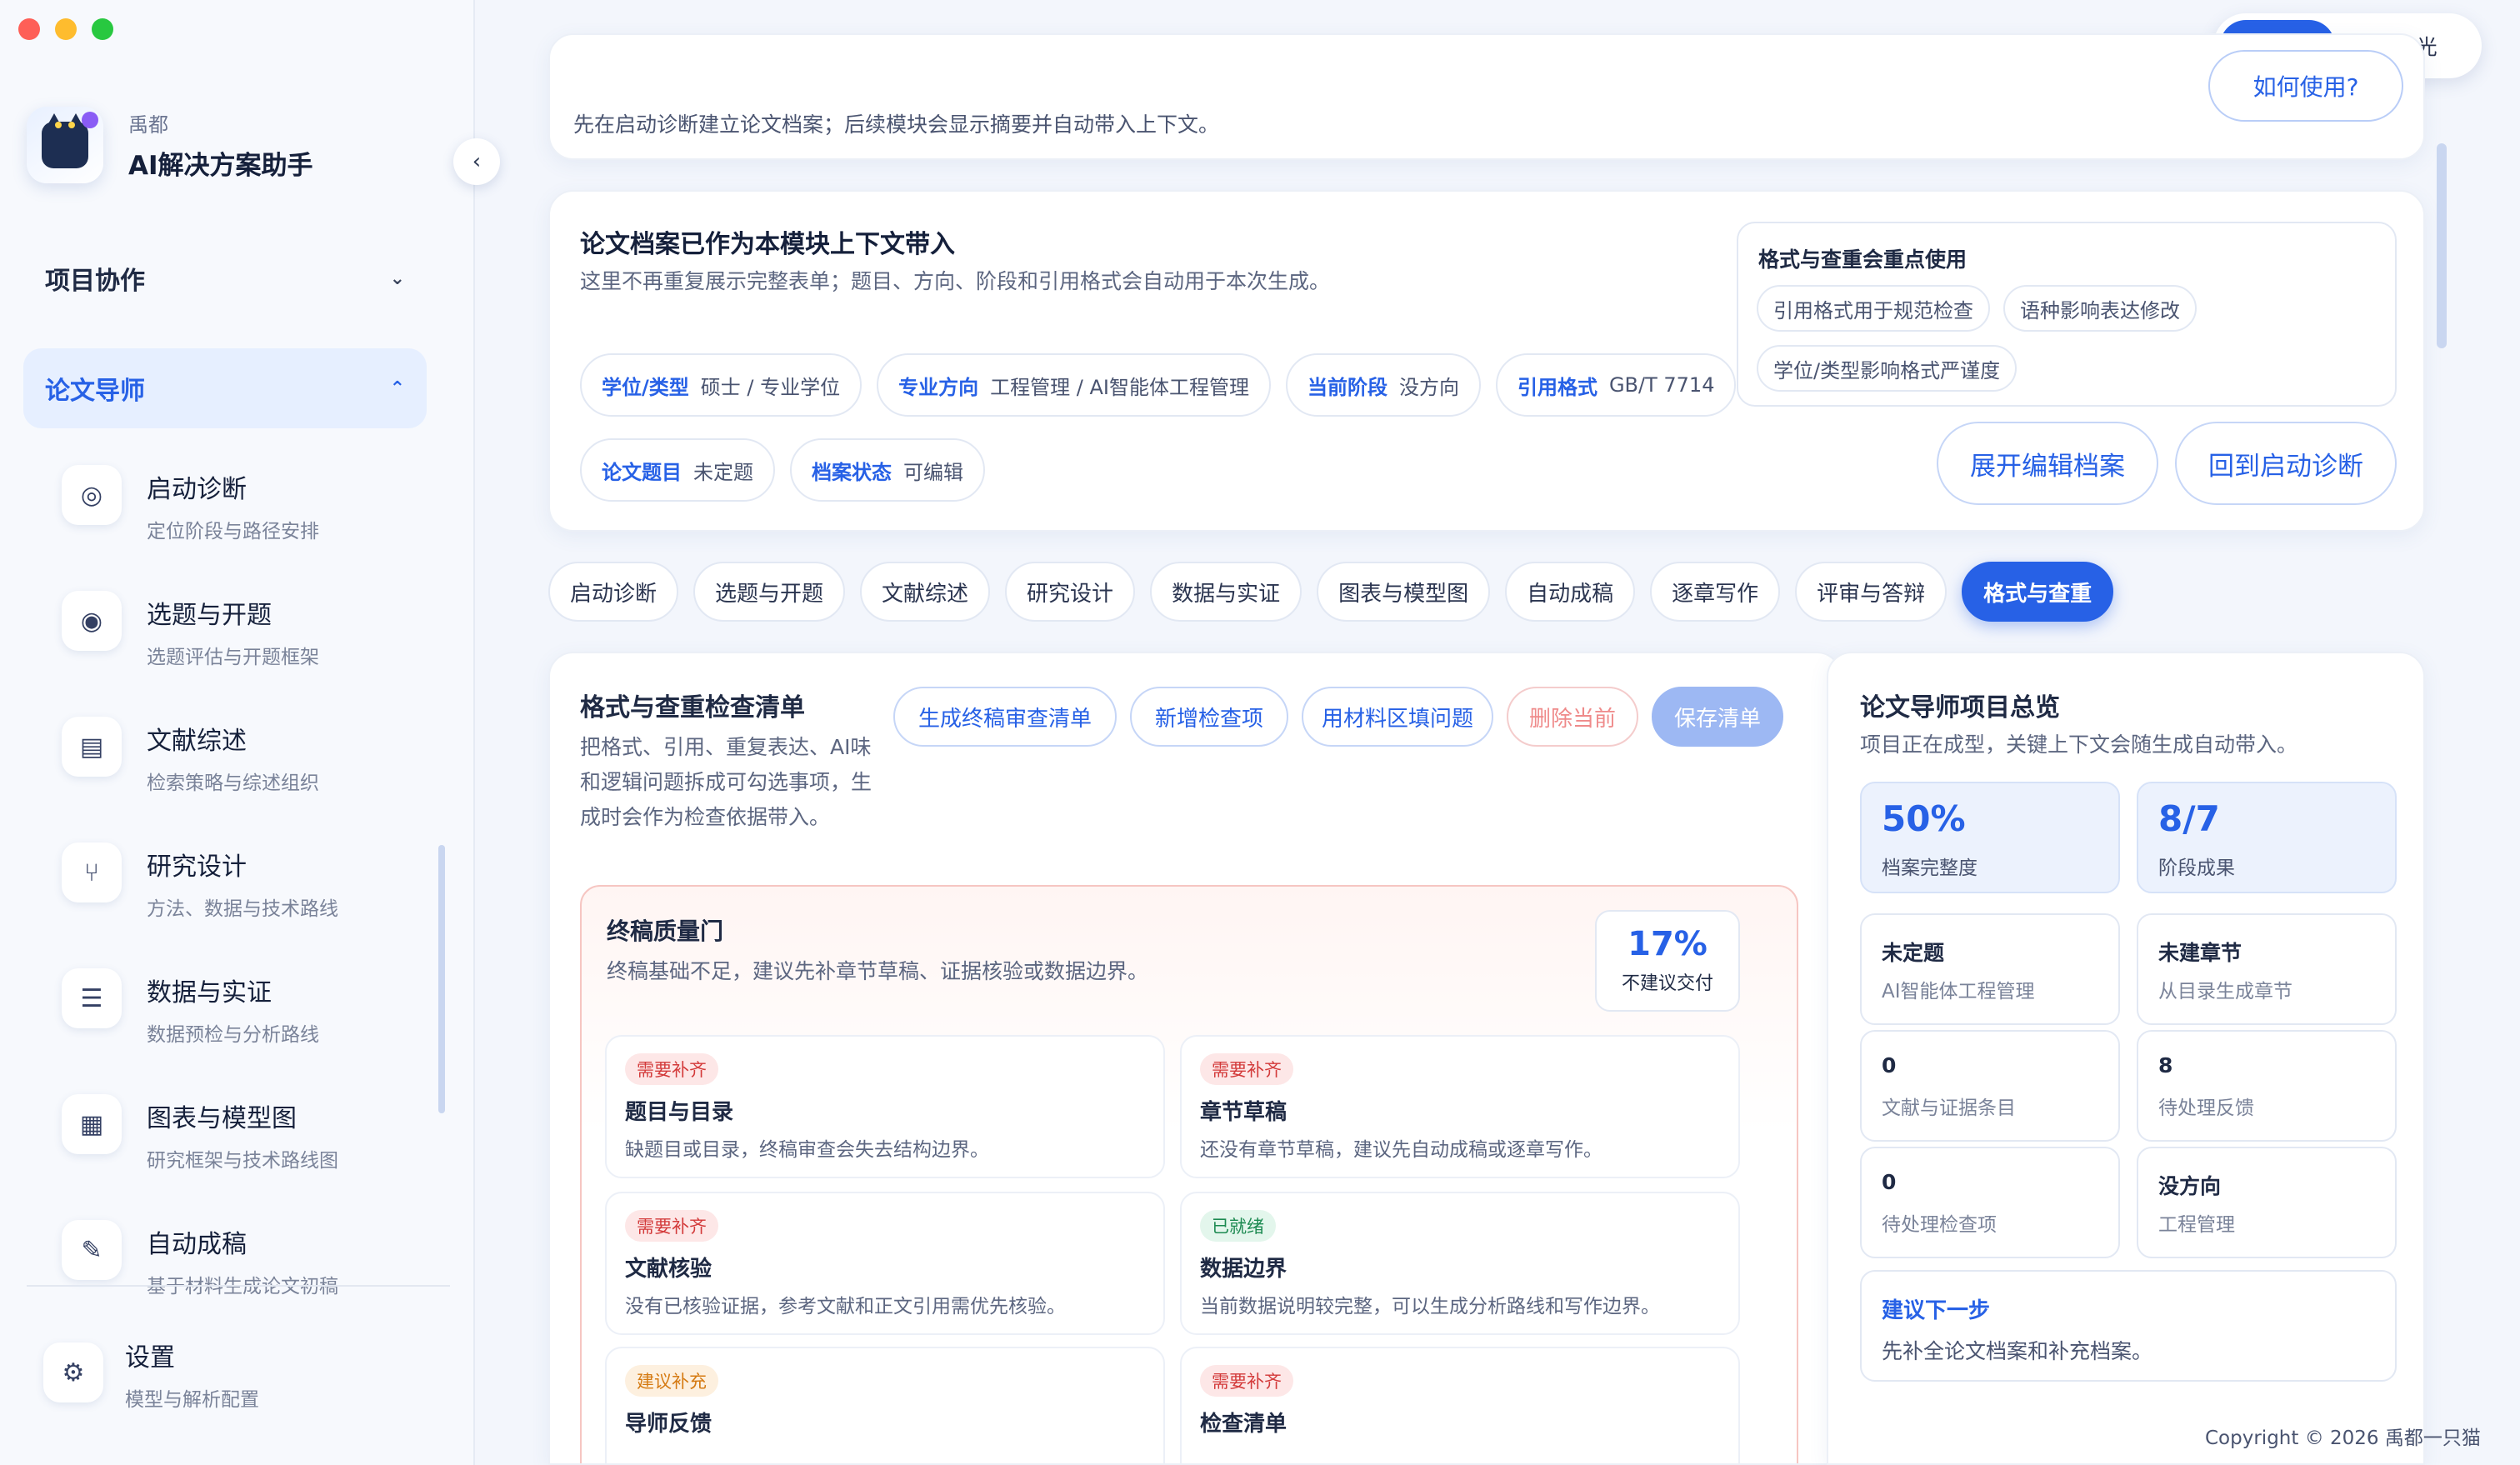 Image resolution: width=2520 pixels, height=1465 pixels. I want to click on target-icon: ◉, so click(92, 621).